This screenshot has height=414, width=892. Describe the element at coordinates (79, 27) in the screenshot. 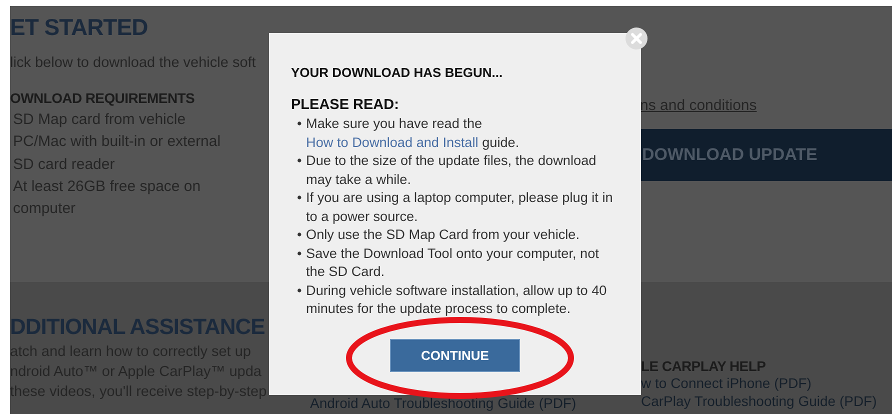

I see `section-heading: ET STARTED` at that location.